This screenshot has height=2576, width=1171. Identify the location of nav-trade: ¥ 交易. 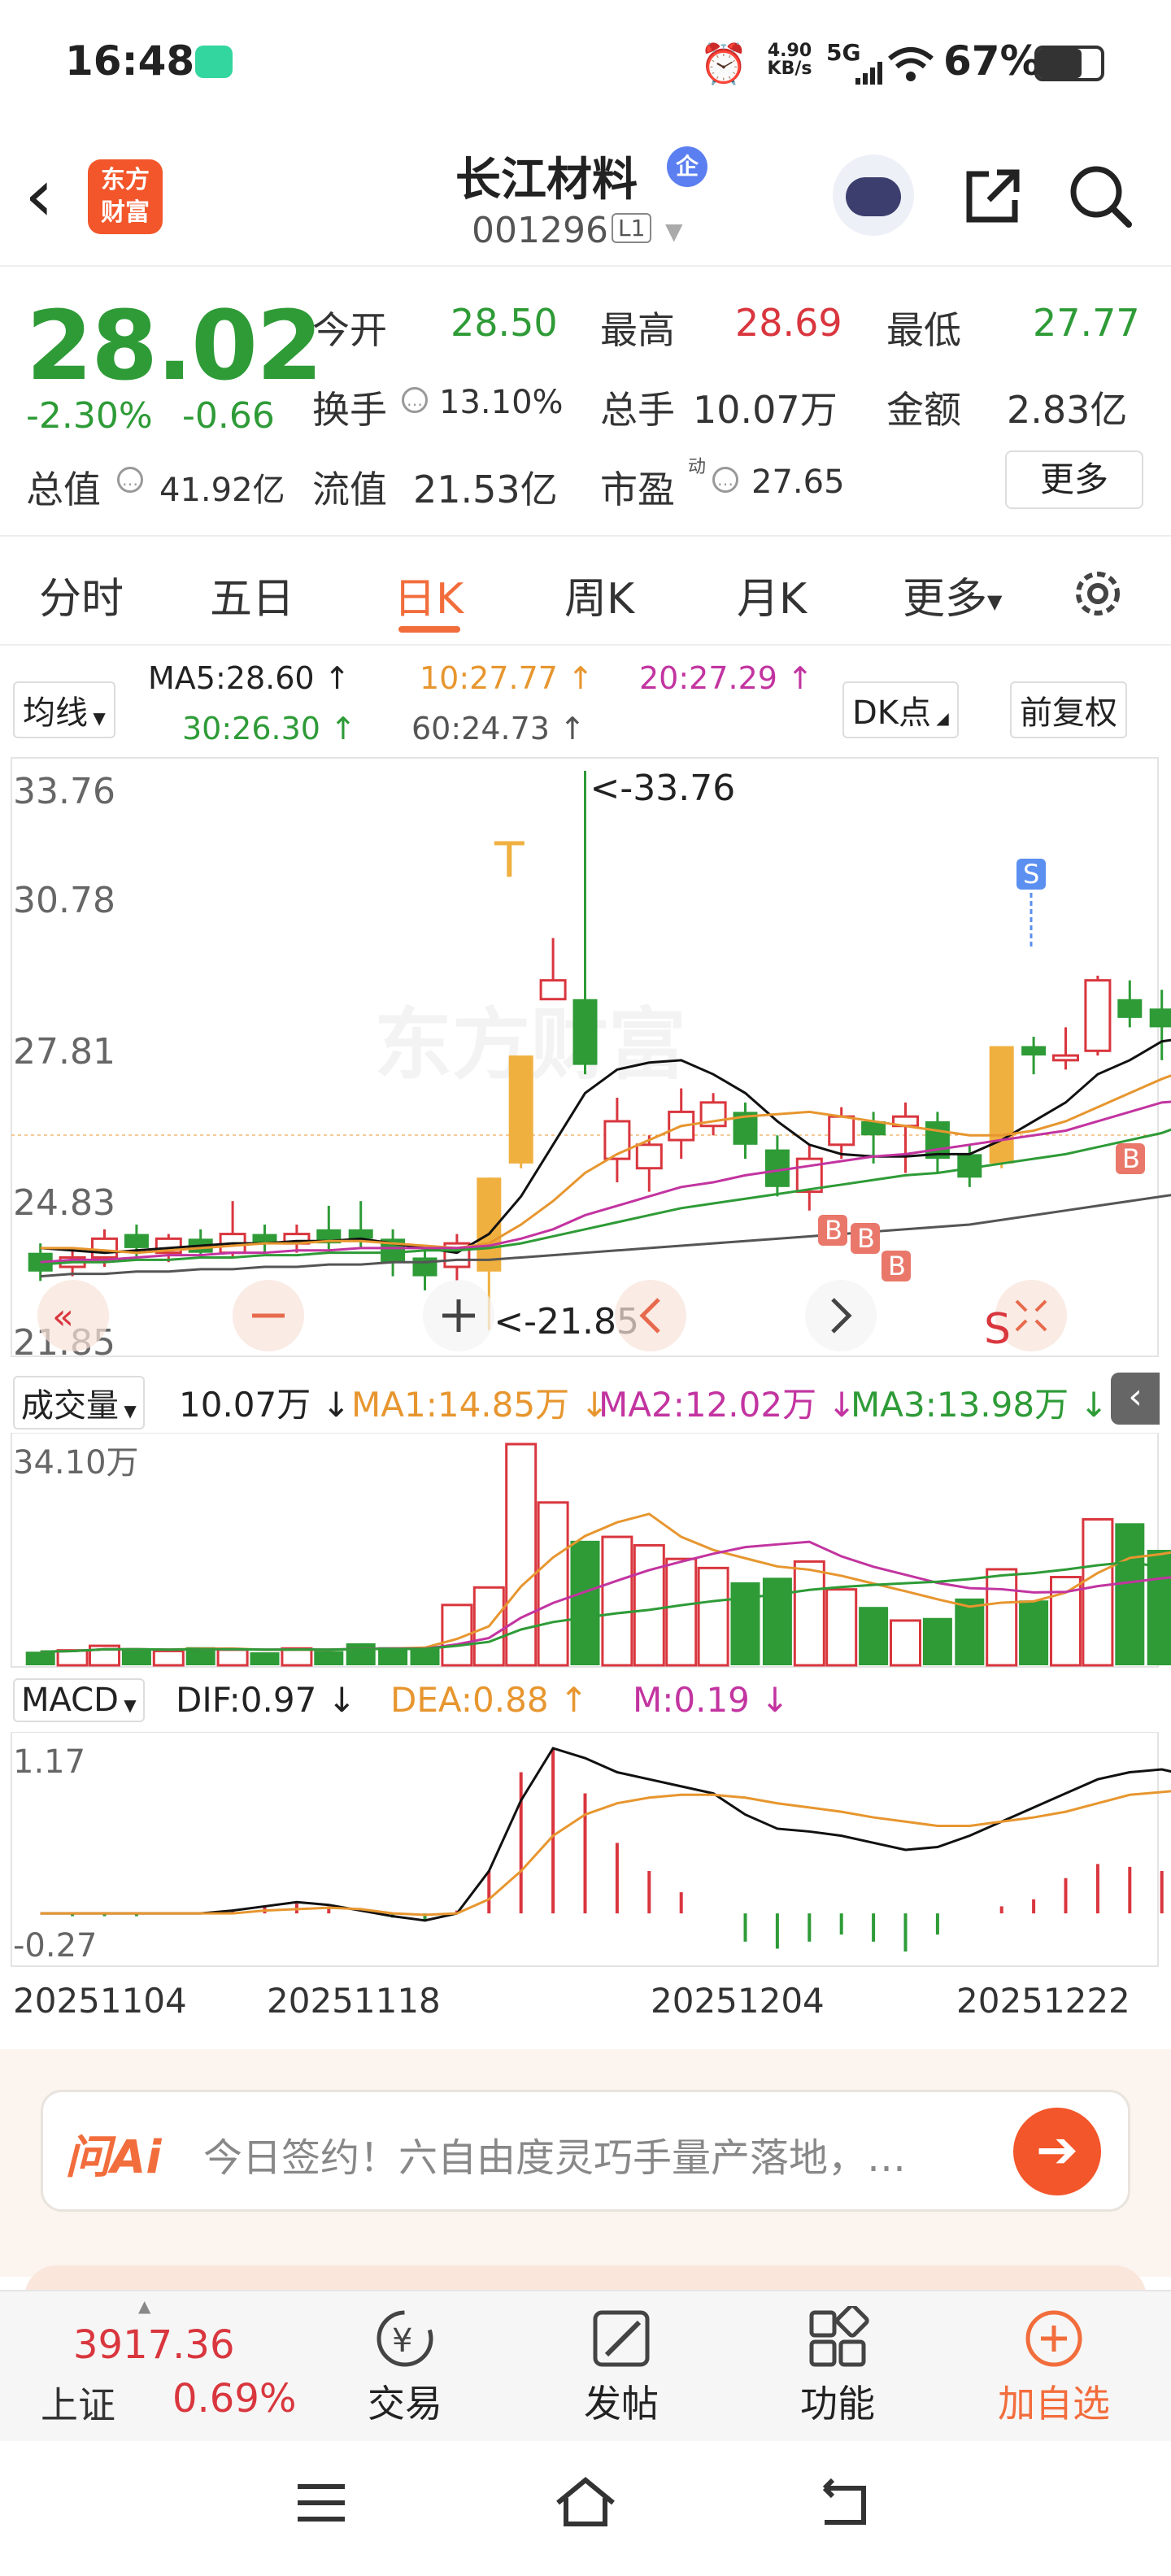
(405, 2367).